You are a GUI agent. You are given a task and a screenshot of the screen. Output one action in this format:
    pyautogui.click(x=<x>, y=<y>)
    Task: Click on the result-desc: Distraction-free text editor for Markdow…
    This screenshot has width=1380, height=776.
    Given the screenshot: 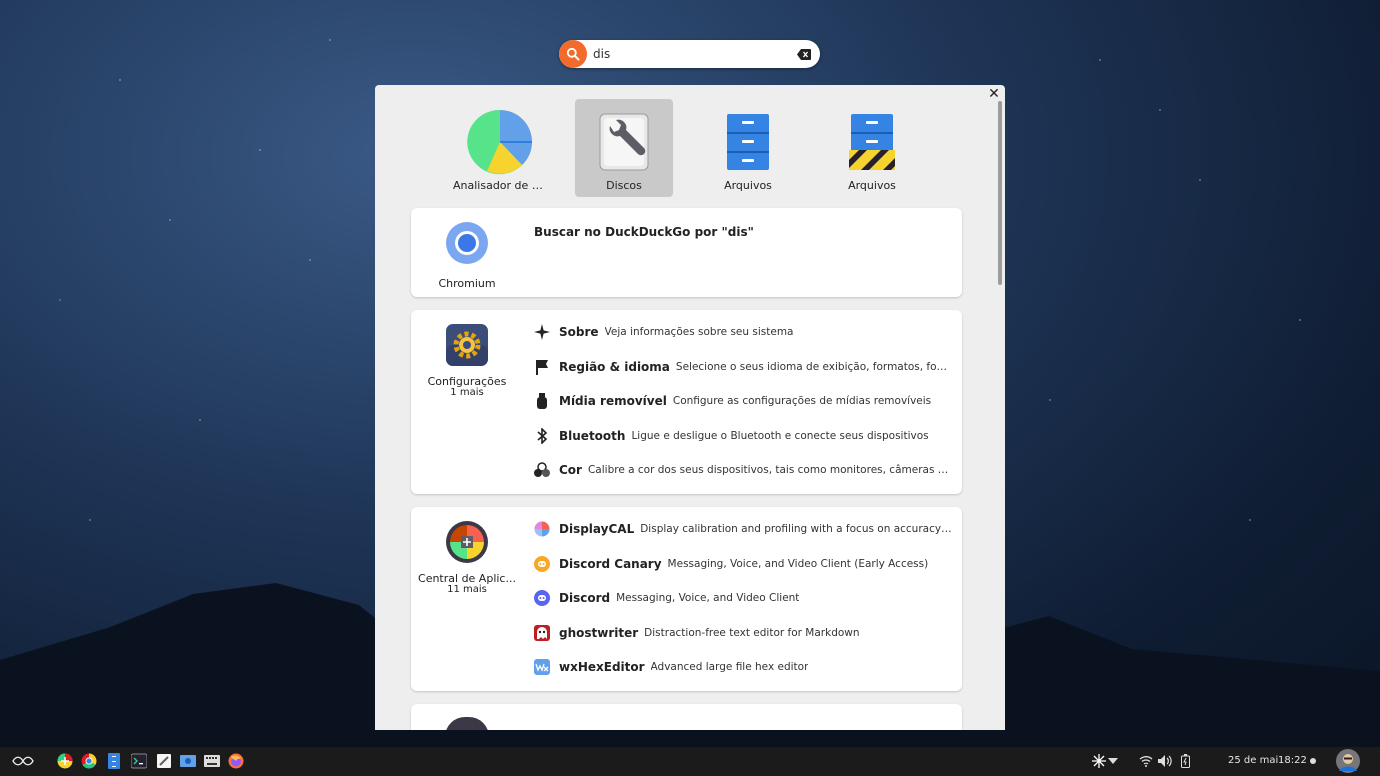 What is the action you would take?
    pyautogui.click(x=752, y=632)
    